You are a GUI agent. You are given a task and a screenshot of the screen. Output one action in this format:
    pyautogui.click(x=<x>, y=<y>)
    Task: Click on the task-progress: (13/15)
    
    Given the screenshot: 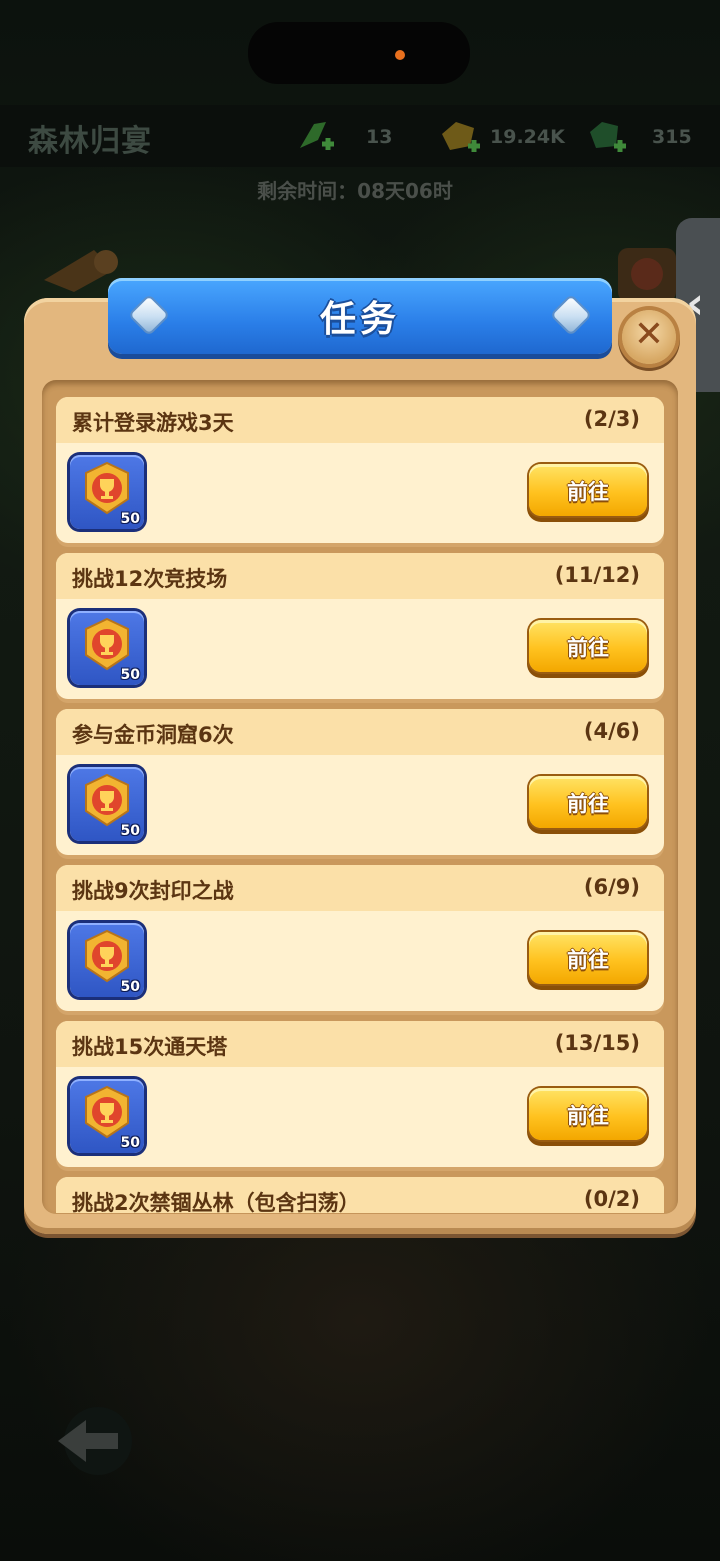 What is the action you would take?
    pyautogui.click(x=597, y=1043)
    